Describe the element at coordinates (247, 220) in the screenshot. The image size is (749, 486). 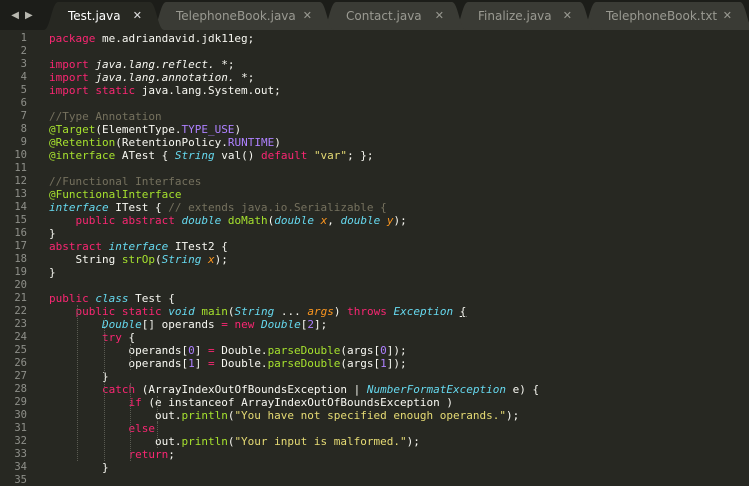
I see `code-token: doMath` at that location.